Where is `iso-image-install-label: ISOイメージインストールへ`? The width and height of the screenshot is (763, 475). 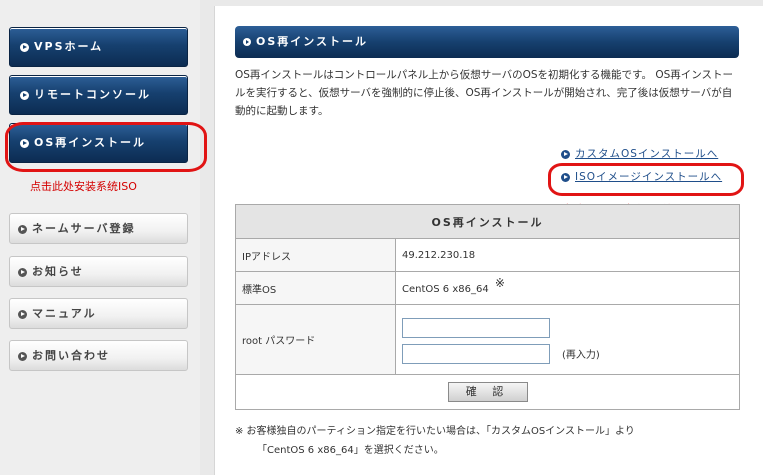
iso-image-install-label: ISOイメージインストールへ is located at coordinates (649, 177).